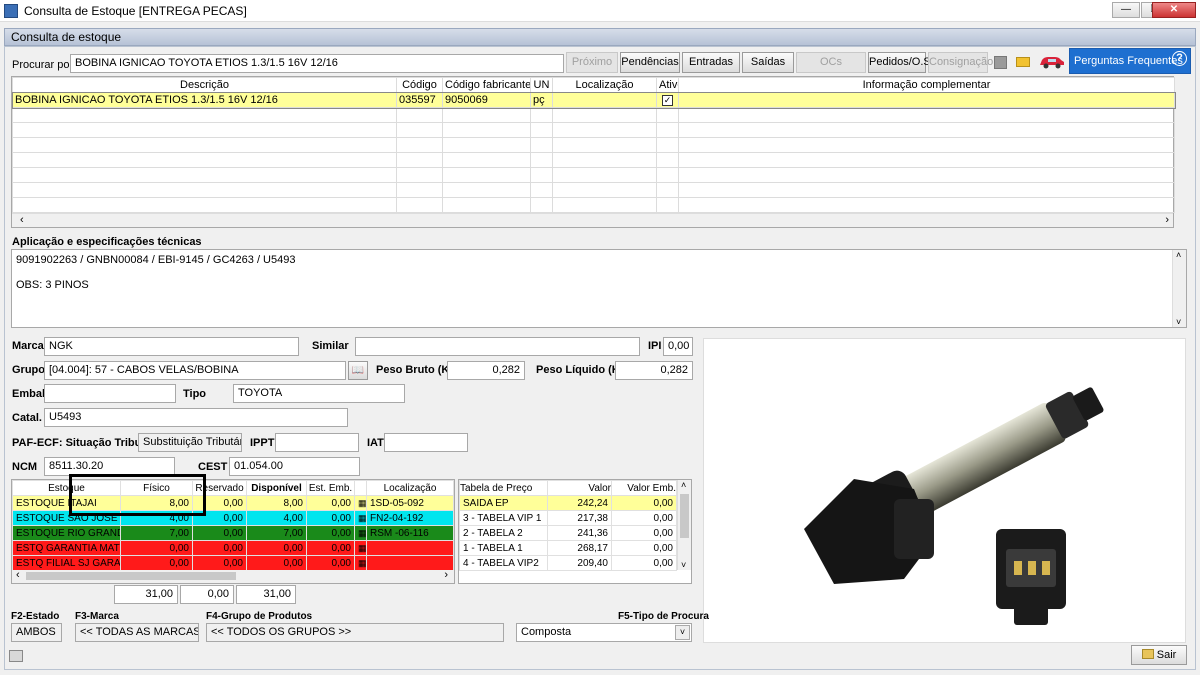 The height and width of the screenshot is (675, 1200). I want to click on tipo-field: TOYOTA, so click(319, 393).